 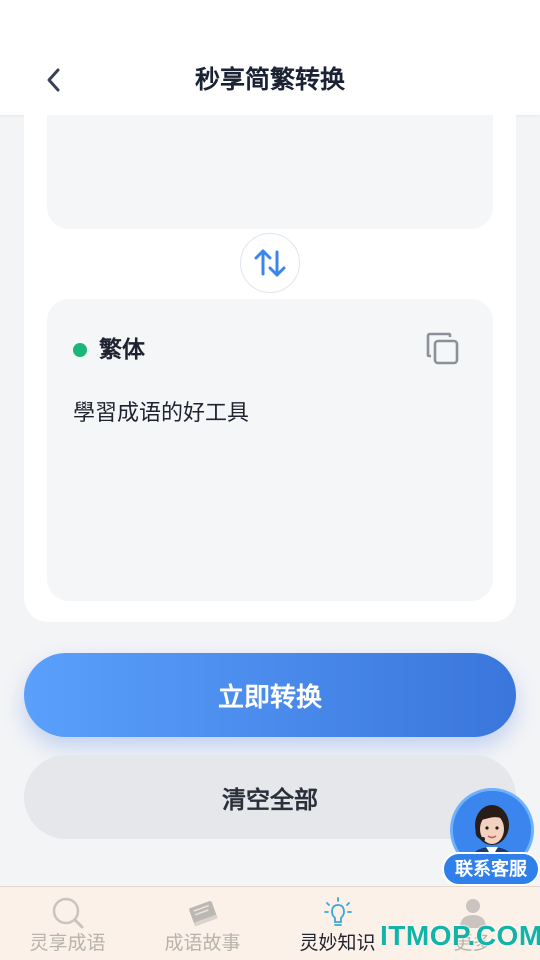 What do you see at coordinates (203, 914) in the screenshot?
I see `book-icon` at bounding box center [203, 914].